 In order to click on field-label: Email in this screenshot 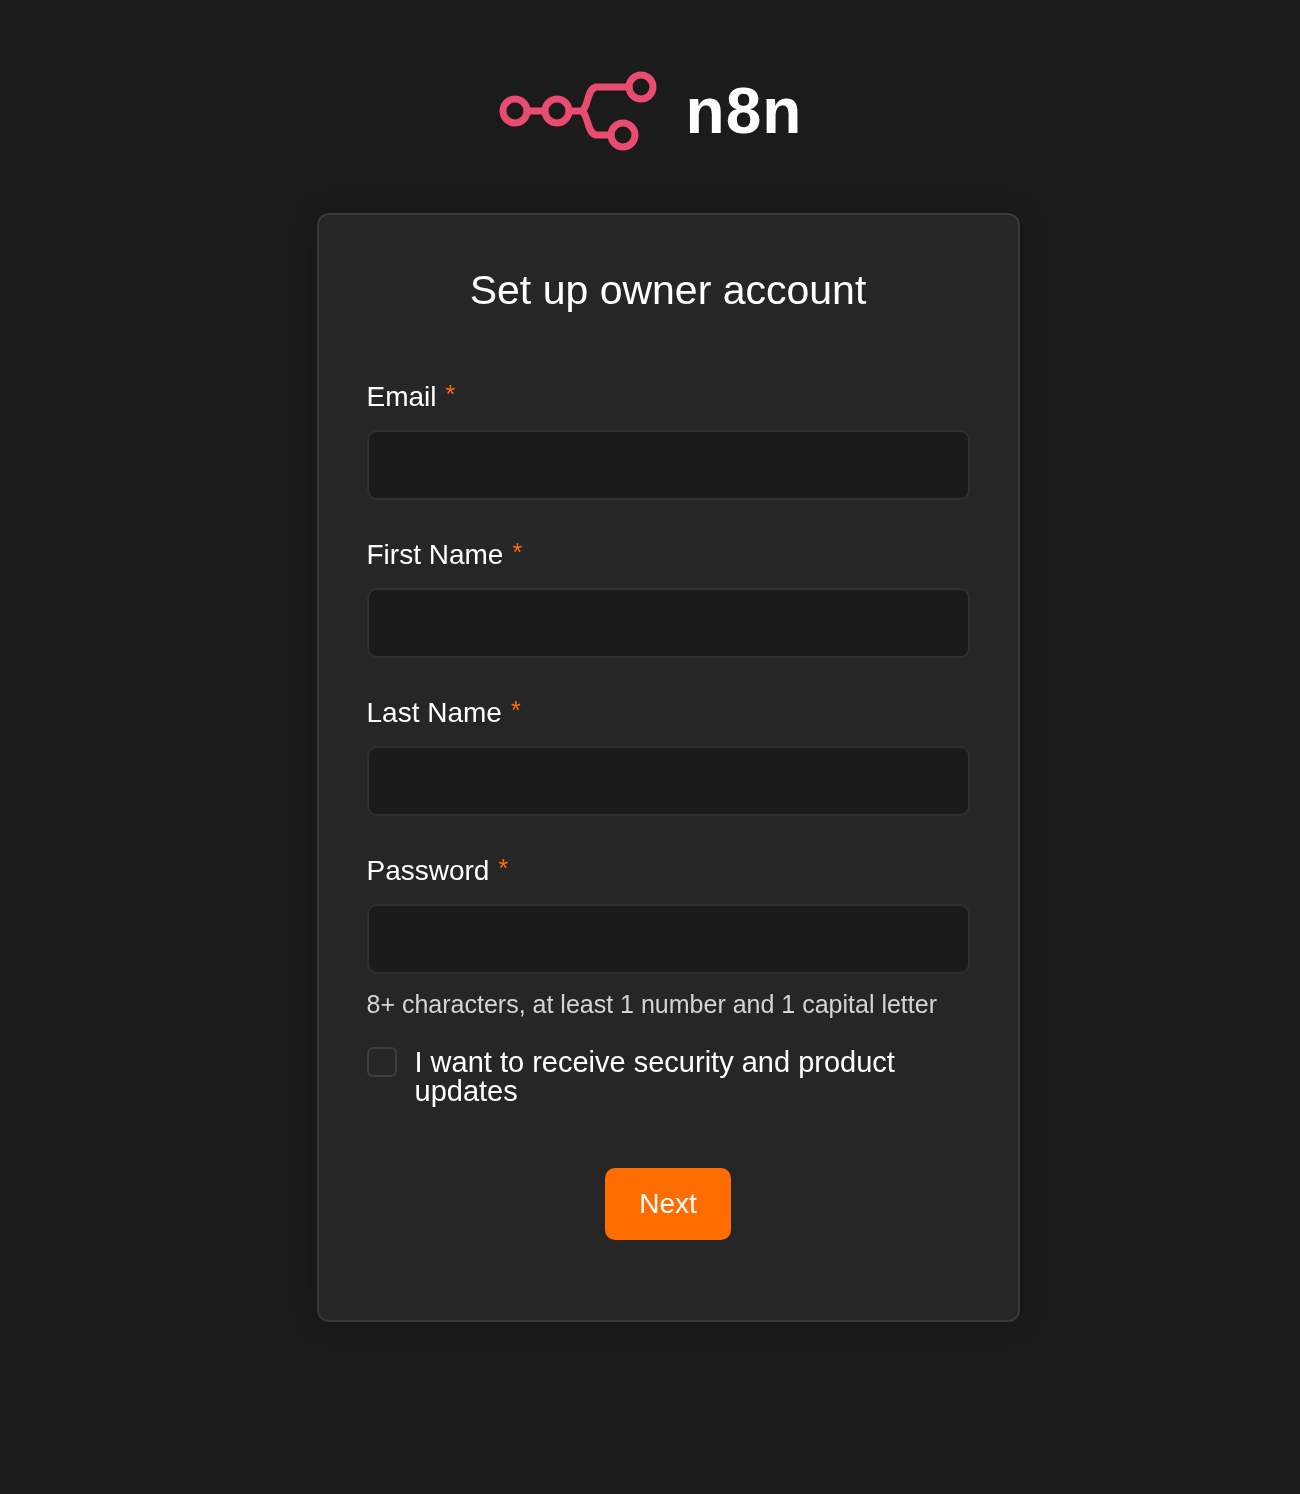, I will do `click(401, 397)`.